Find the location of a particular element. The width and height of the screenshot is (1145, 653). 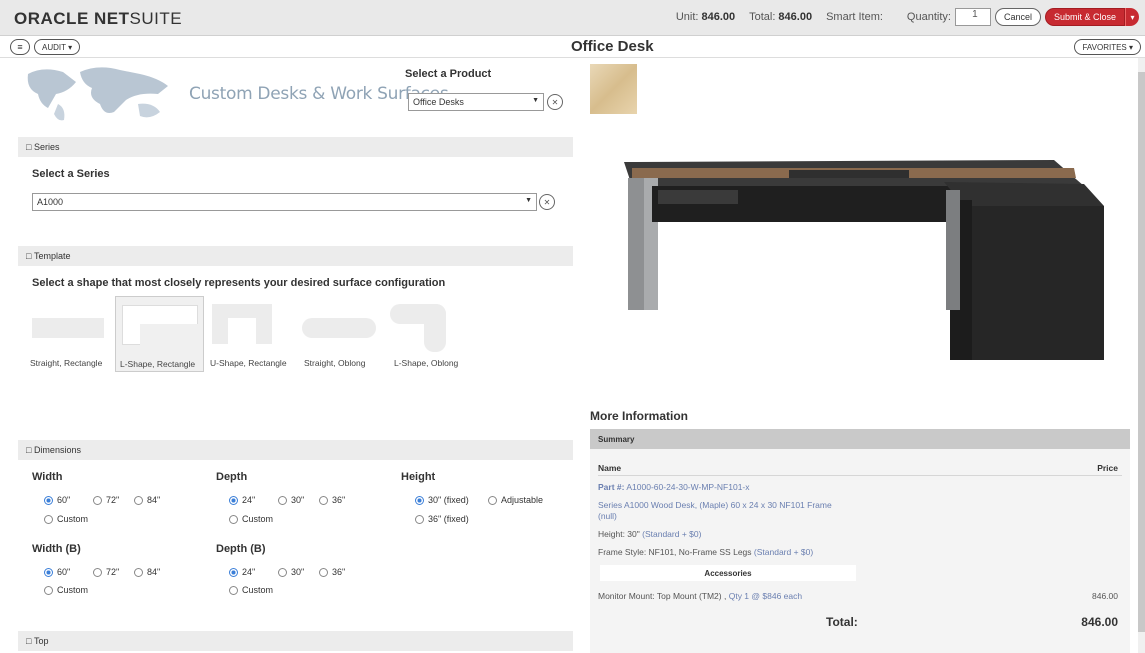

shape-l-oblong: L-Shape, Oblong is located at coordinates (429, 334).